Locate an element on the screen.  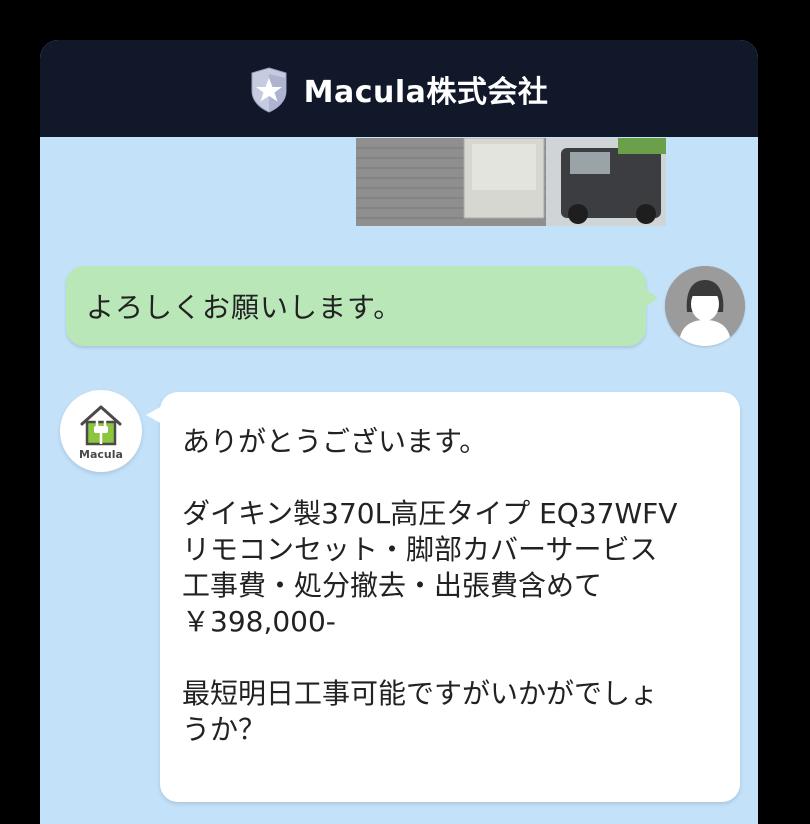
user-bubble-tail is located at coordinates (651, 298).